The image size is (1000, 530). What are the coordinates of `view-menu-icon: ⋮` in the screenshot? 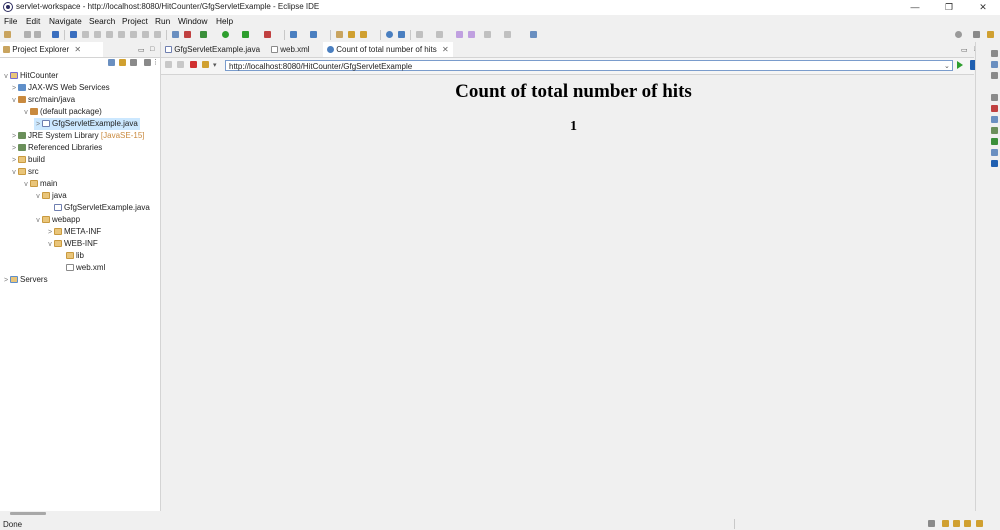 It's located at (155, 62).